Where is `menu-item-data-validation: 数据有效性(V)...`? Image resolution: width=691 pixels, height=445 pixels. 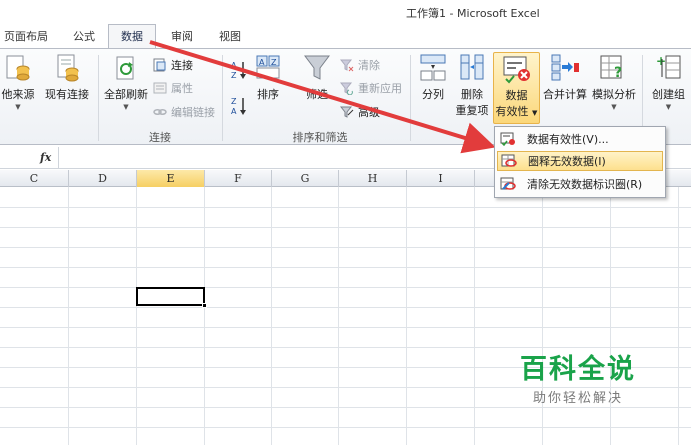 menu-item-data-validation: 数据有效性(V)... is located at coordinates (580, 139).